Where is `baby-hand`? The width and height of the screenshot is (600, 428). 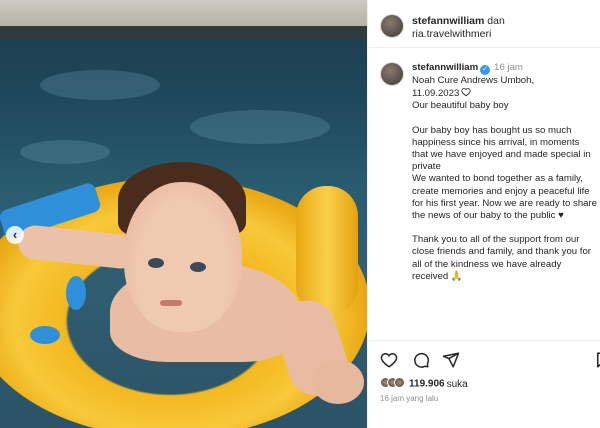
baby-hand is located at coordinates (338, 382).